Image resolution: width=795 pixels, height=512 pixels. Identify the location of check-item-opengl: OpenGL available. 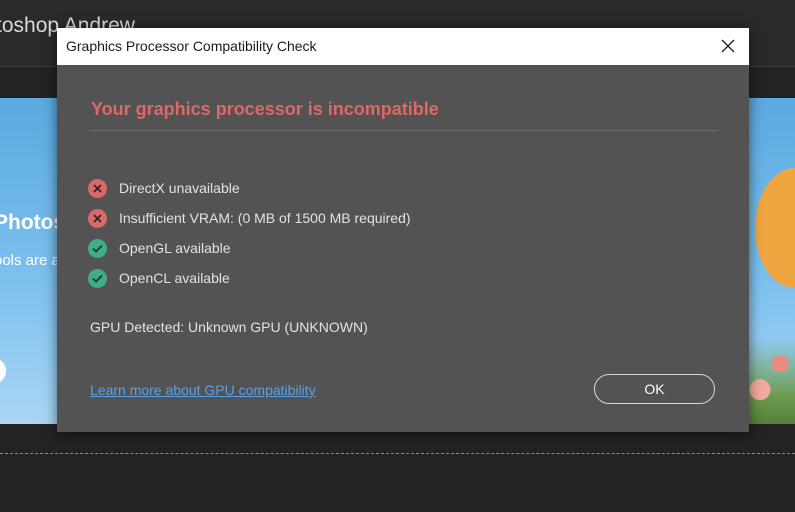
(249, 248).